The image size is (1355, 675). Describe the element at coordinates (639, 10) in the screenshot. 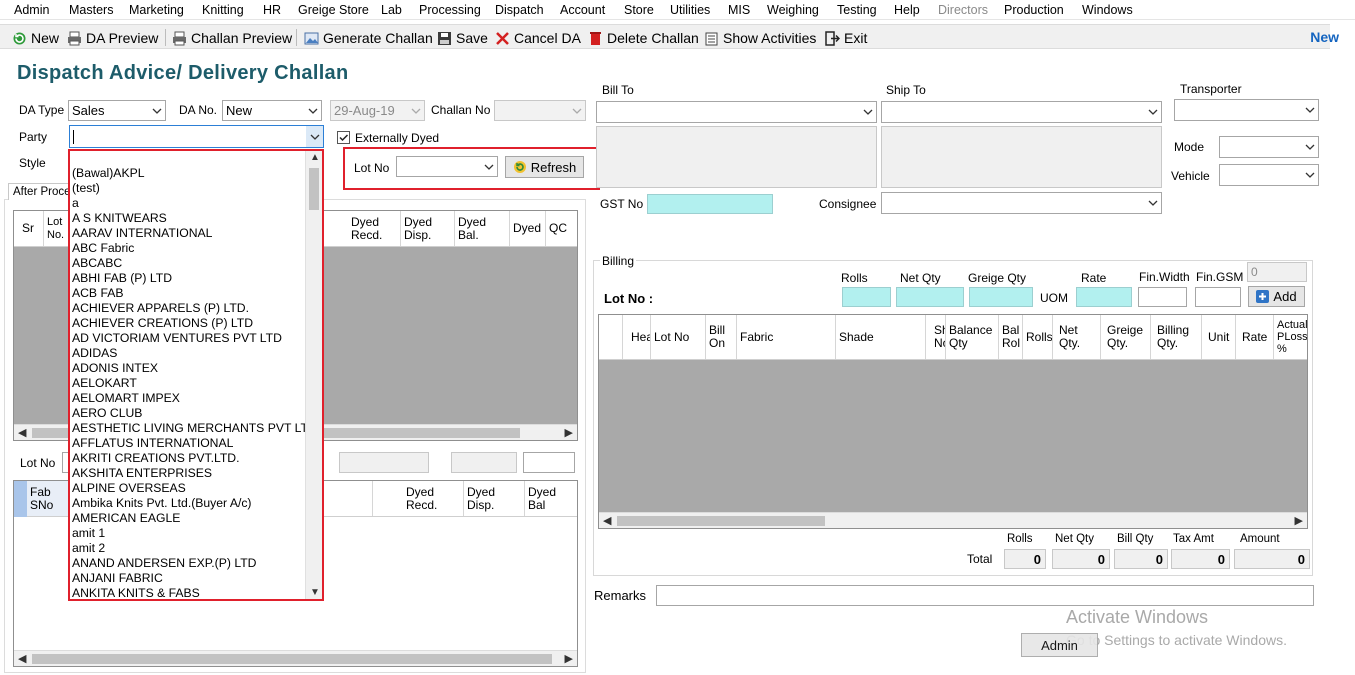

I see `menu-store: Store` at that location.